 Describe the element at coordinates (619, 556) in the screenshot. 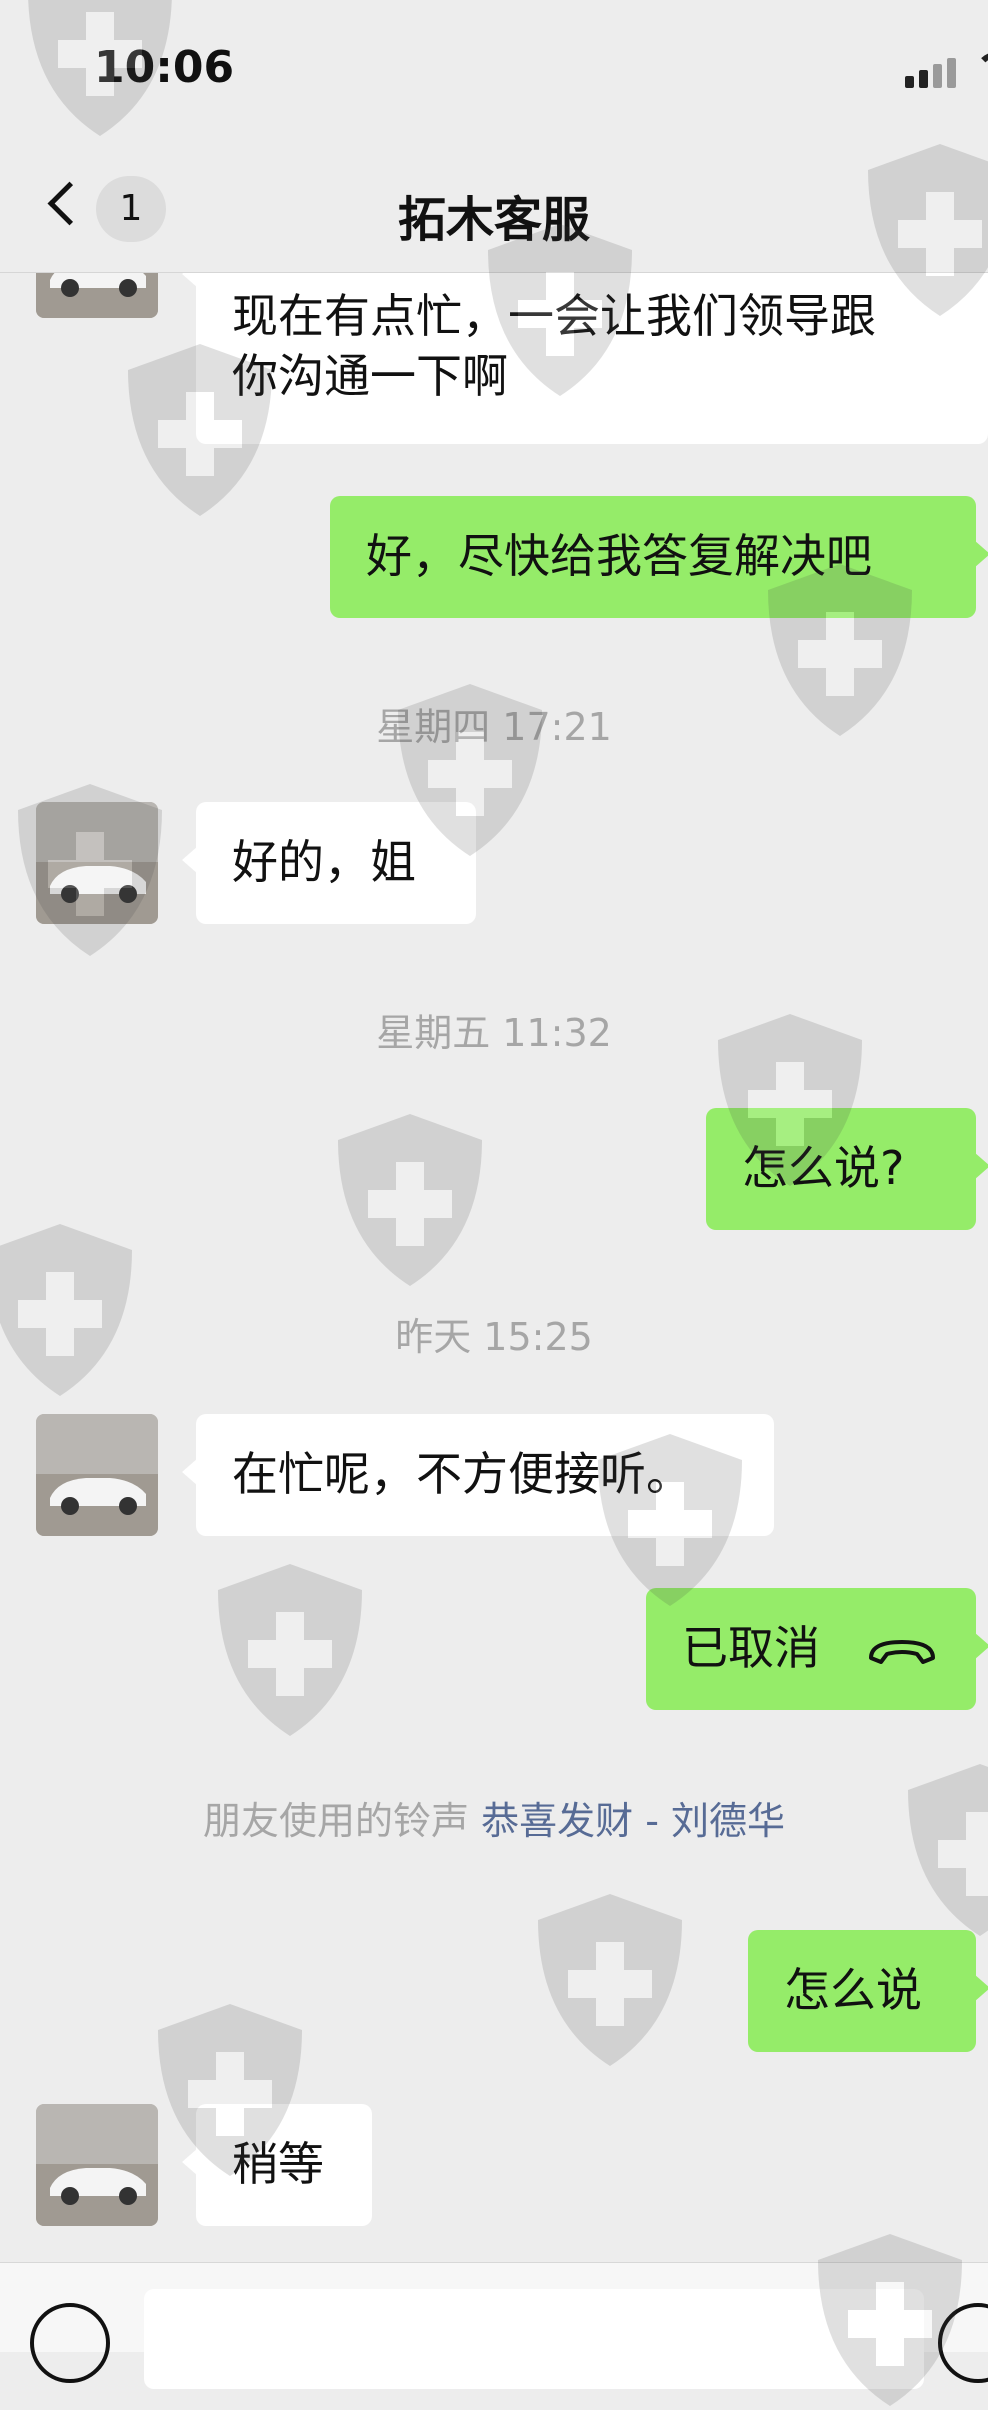

I see `message-text: 好，尽快给我答复解决吧` at that location.